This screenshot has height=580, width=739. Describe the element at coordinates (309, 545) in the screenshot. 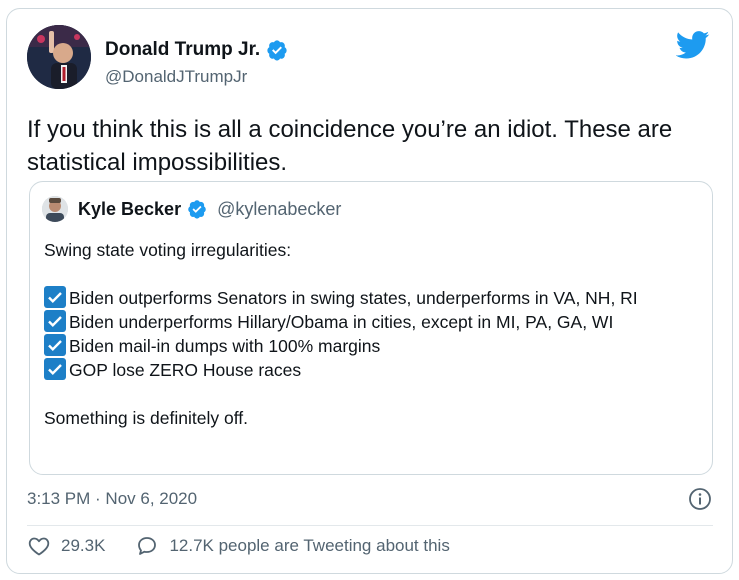

I see `conversation-text: 12.7K people are Tweeting about this` at that location.